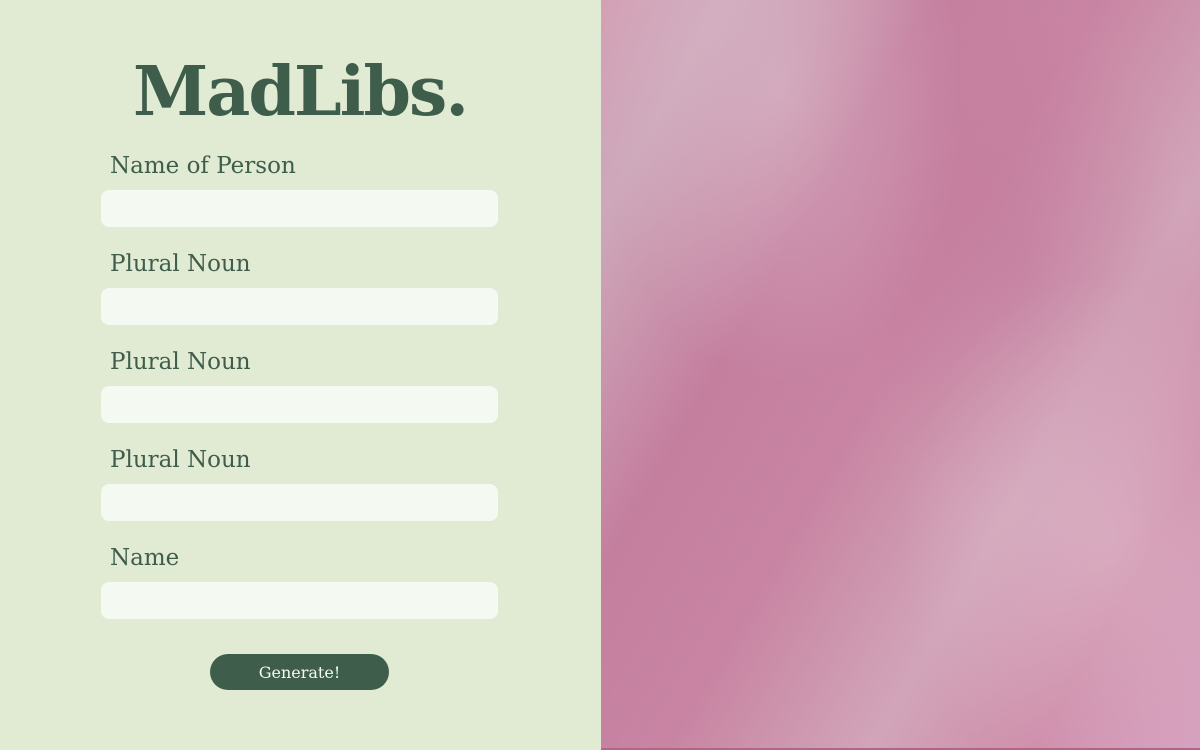 The height and width of the screenshot is (750, 1200). I want to click on field-label: Name of Person, so click(203, 166).